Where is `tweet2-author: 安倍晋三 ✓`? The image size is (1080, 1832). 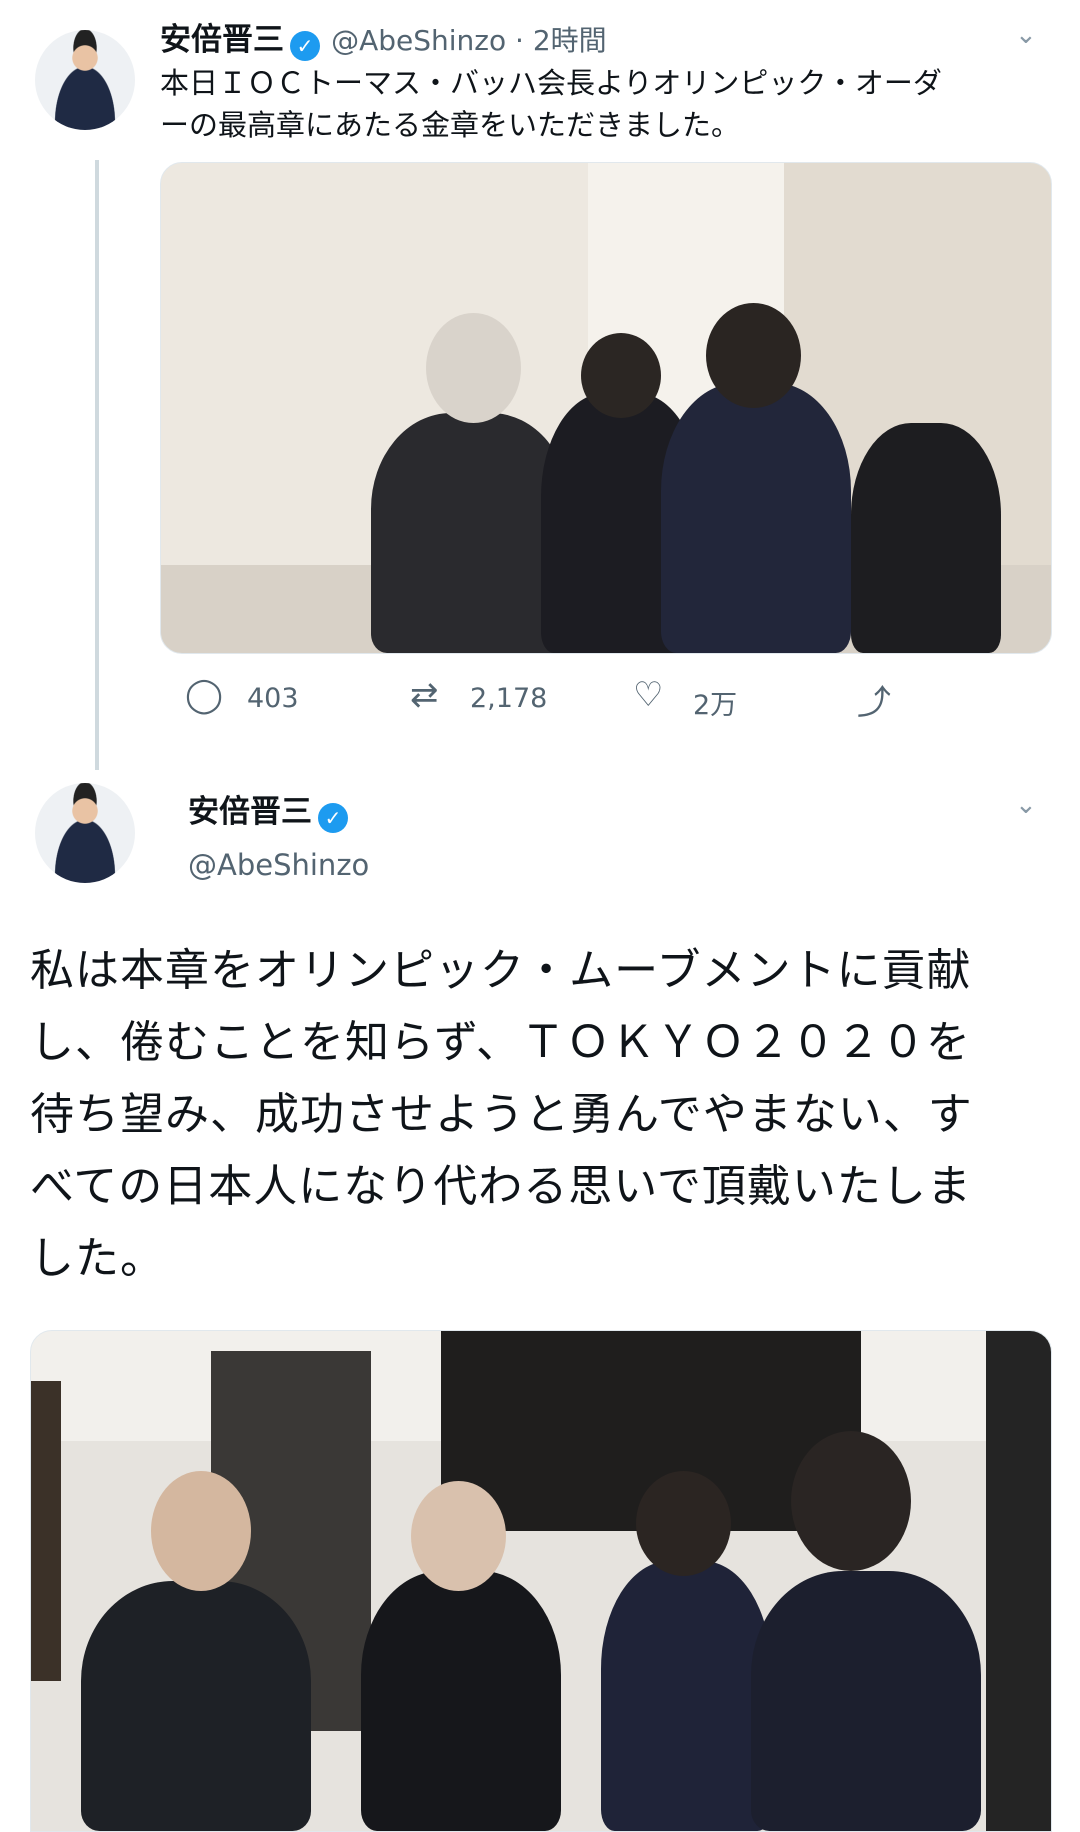 tweet2-author: 安倍晋三 ✓ is located at coordinates (268, 812).